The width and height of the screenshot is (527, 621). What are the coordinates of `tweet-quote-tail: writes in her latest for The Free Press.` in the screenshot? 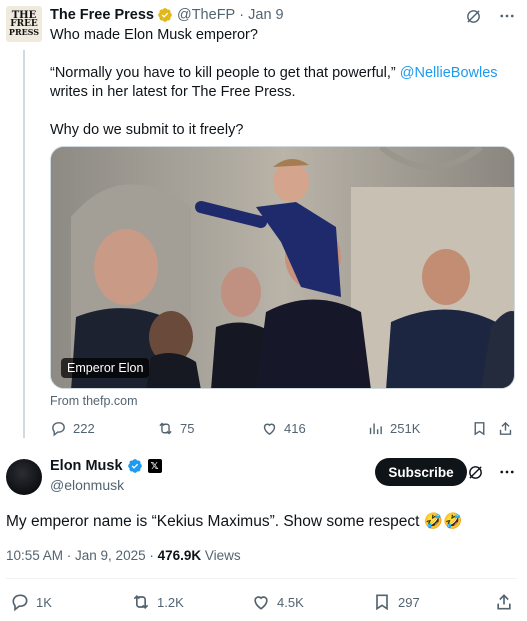 It's located at (173, 92).